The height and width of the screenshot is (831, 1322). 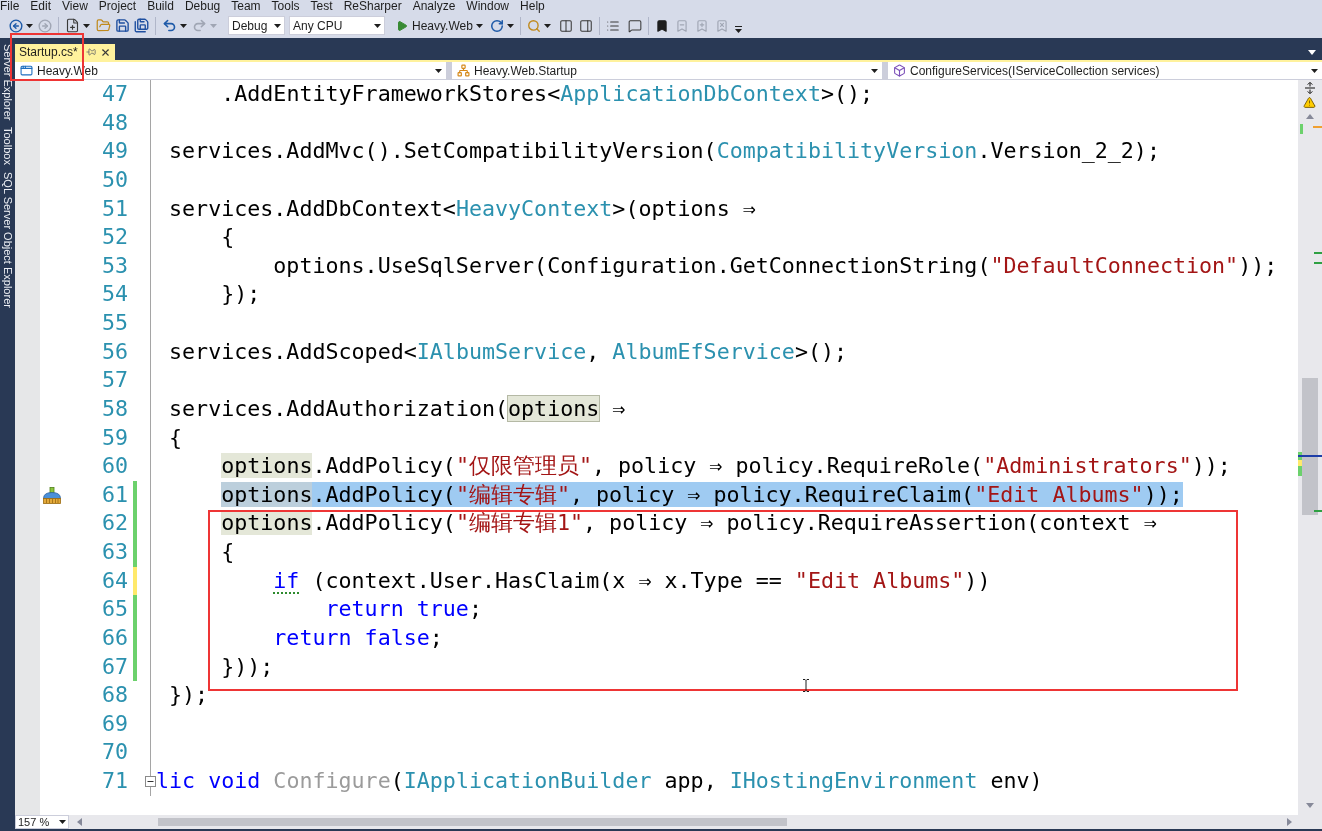 I want to click on menu-item: Debug, so click(x=202, y=6).